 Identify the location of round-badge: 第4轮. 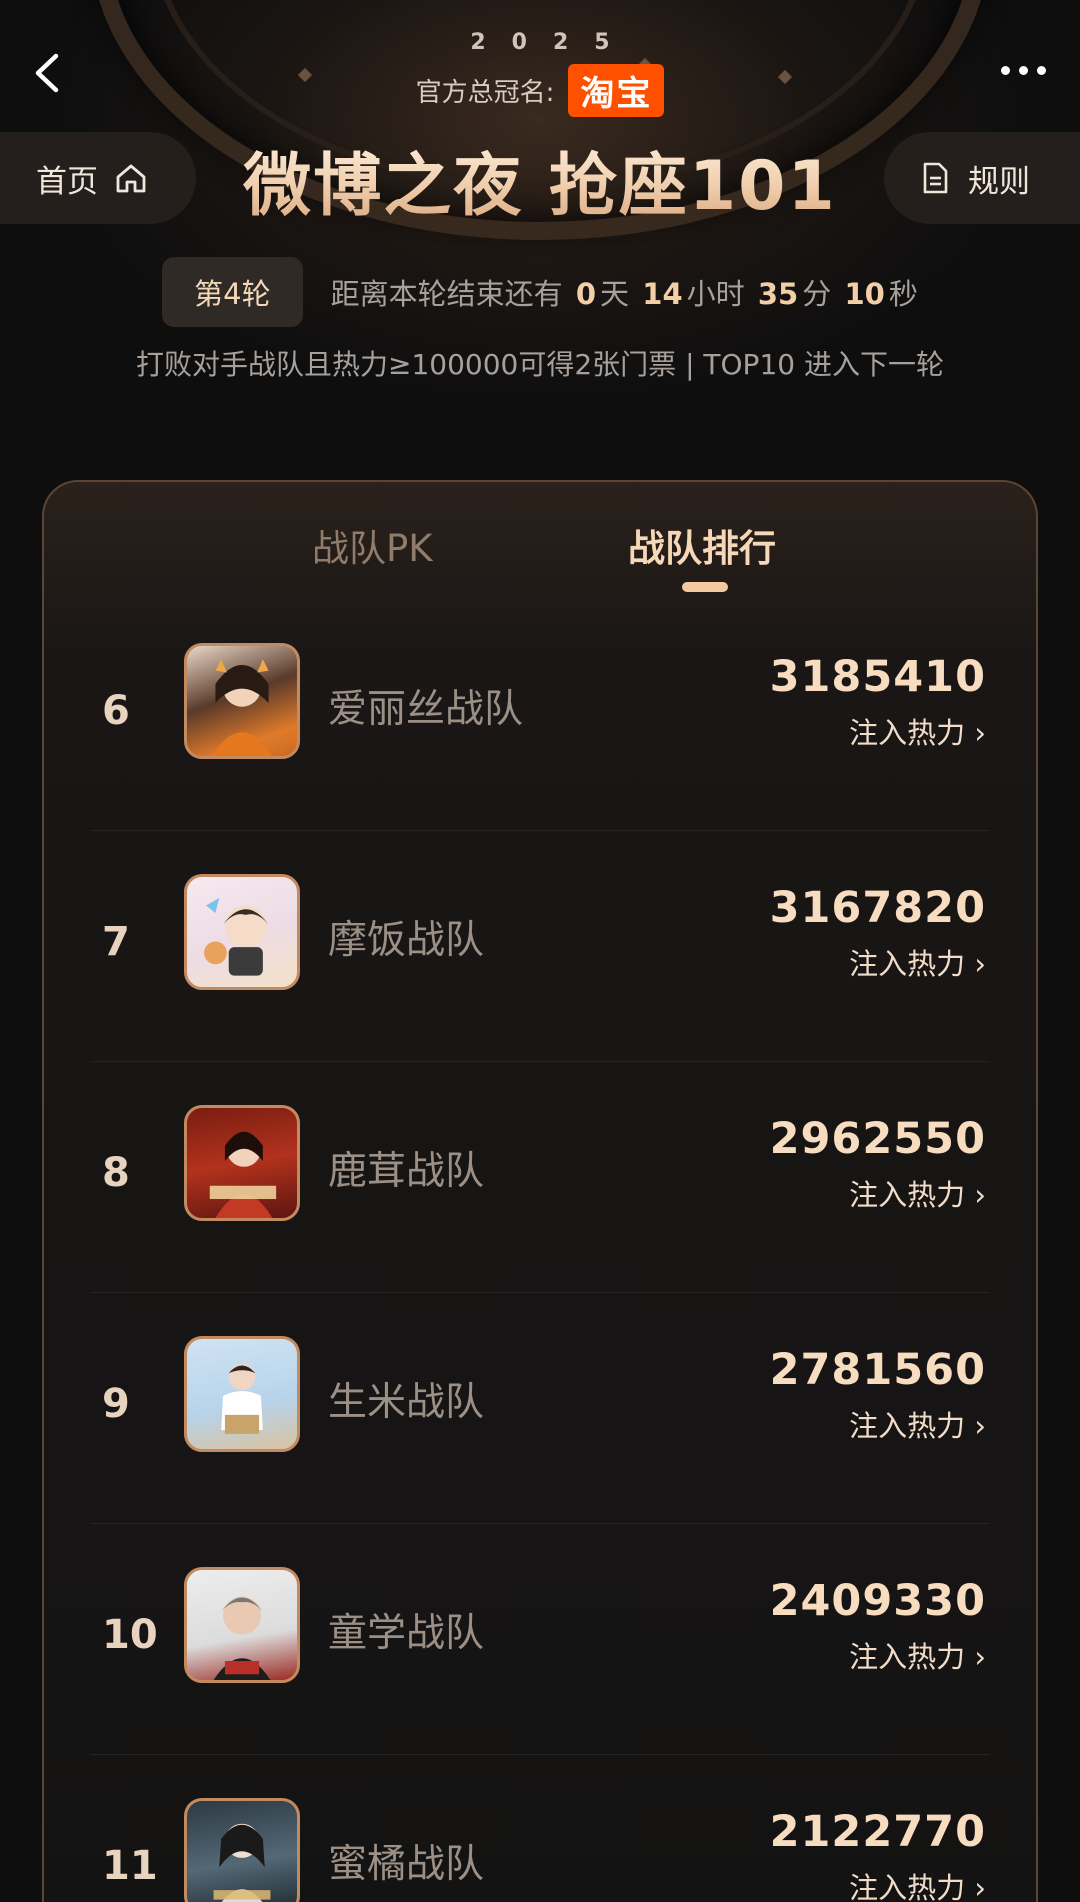
(232, 292).